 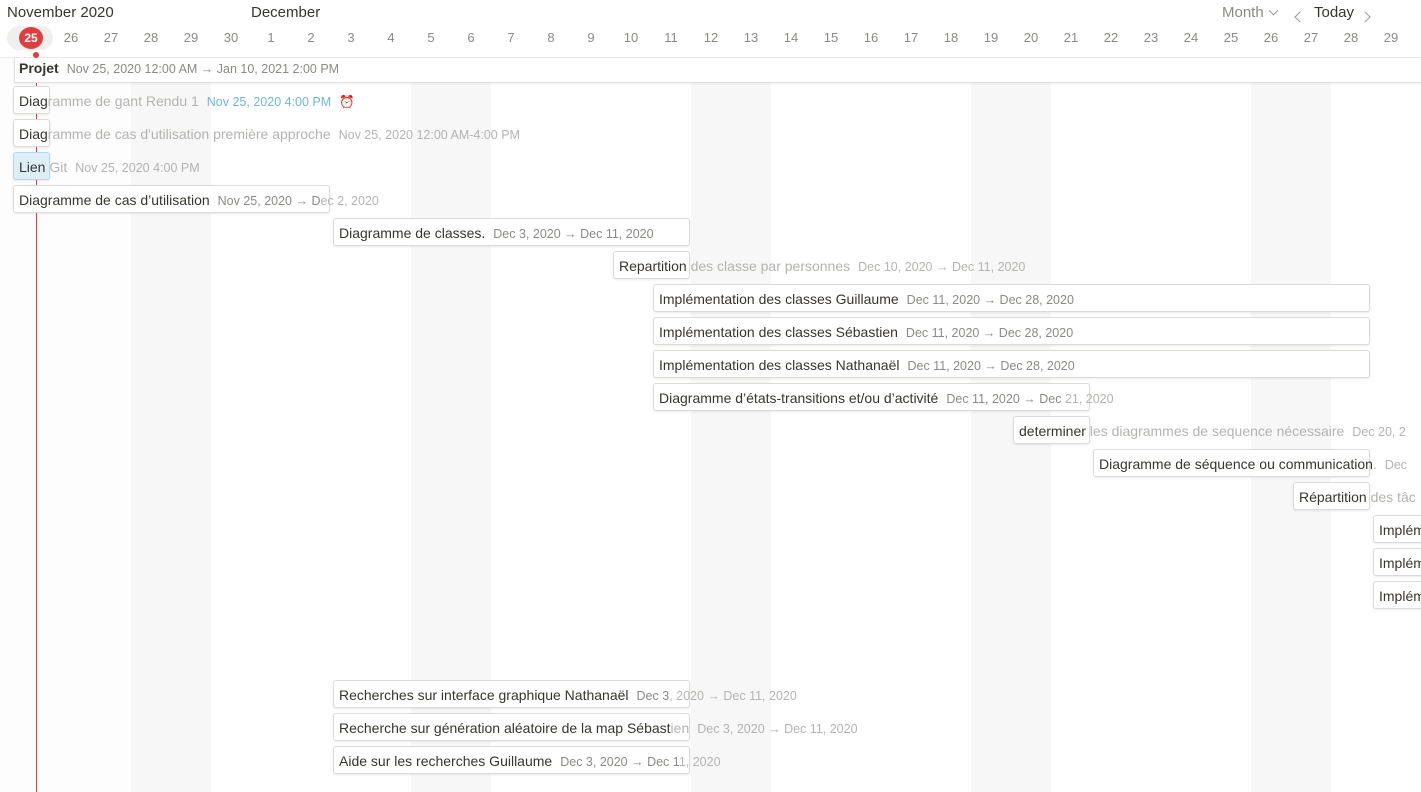 I want to click on chevron-down-icon, so click(x=1273, y=10).